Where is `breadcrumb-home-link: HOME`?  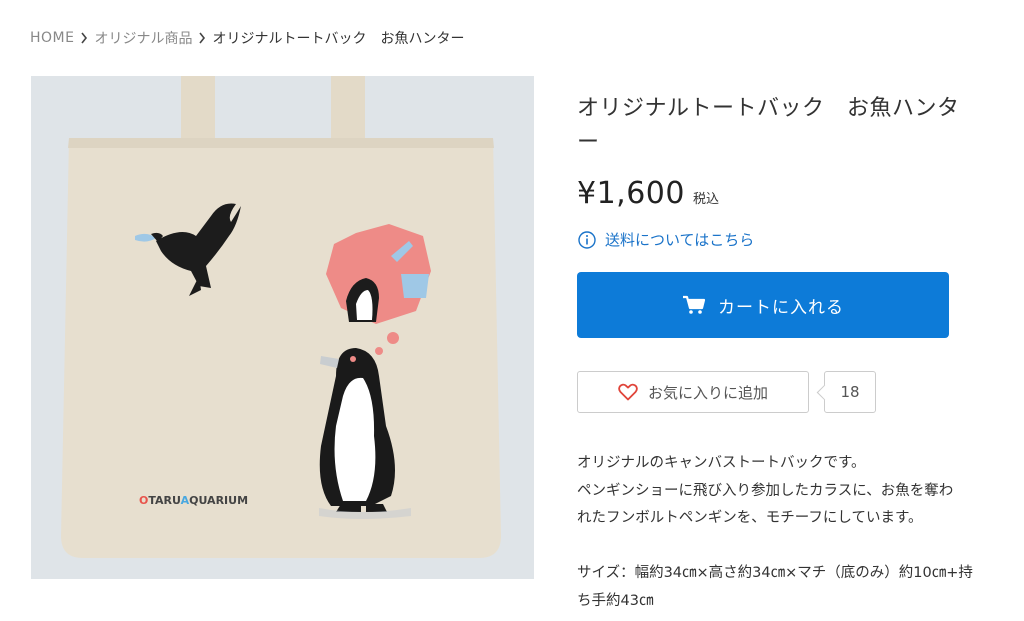 breadcrumb-home-link: HOME is located at coordinates (52, 38).